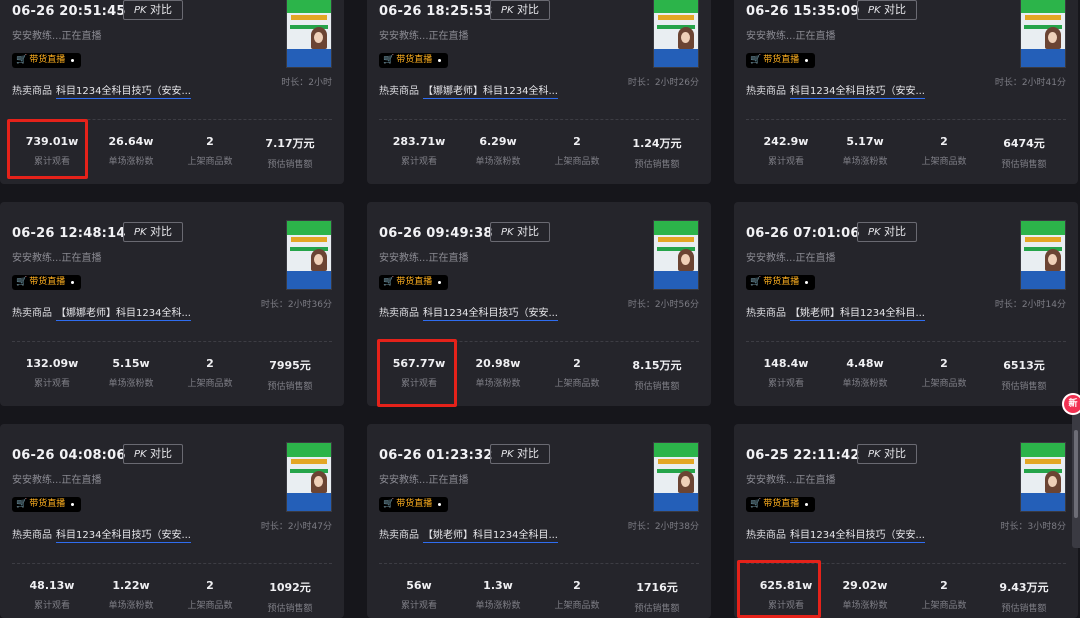 Image resolution: width=1080 pixels, height=618 pixels. I want to click on stat-followers: 1.3w 单场涨粉数, so click(498, 595).